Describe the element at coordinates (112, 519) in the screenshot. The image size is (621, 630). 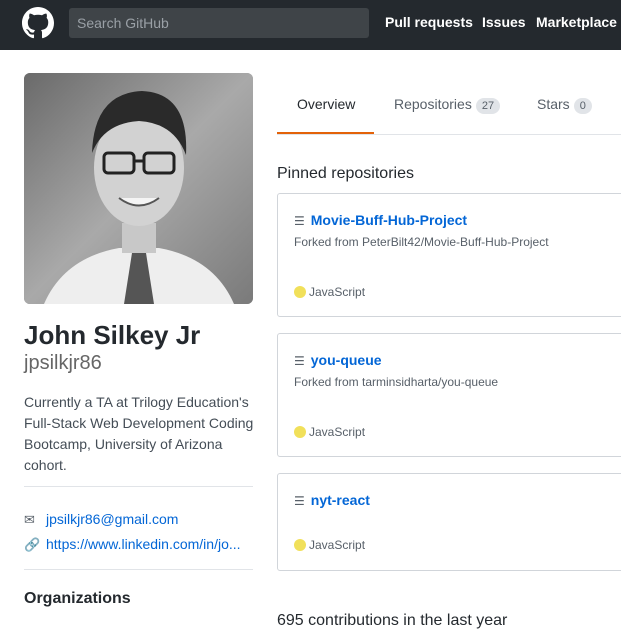
I see `email-link: jpsilkjr86@gmail.com` at that location.